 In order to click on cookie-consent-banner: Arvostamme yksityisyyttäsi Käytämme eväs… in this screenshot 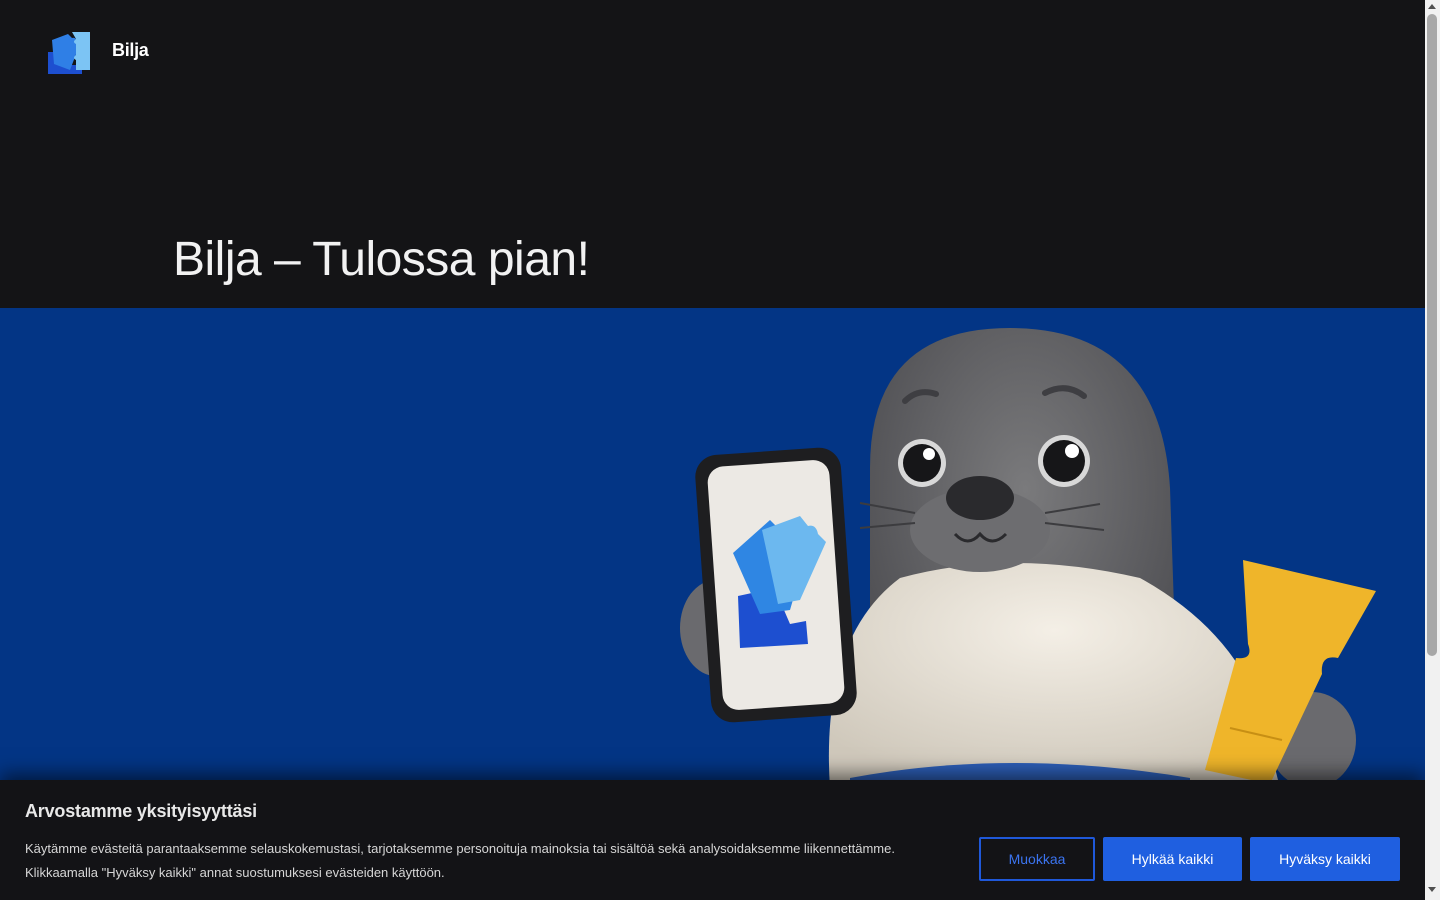, I will do `click(712, 840)`.